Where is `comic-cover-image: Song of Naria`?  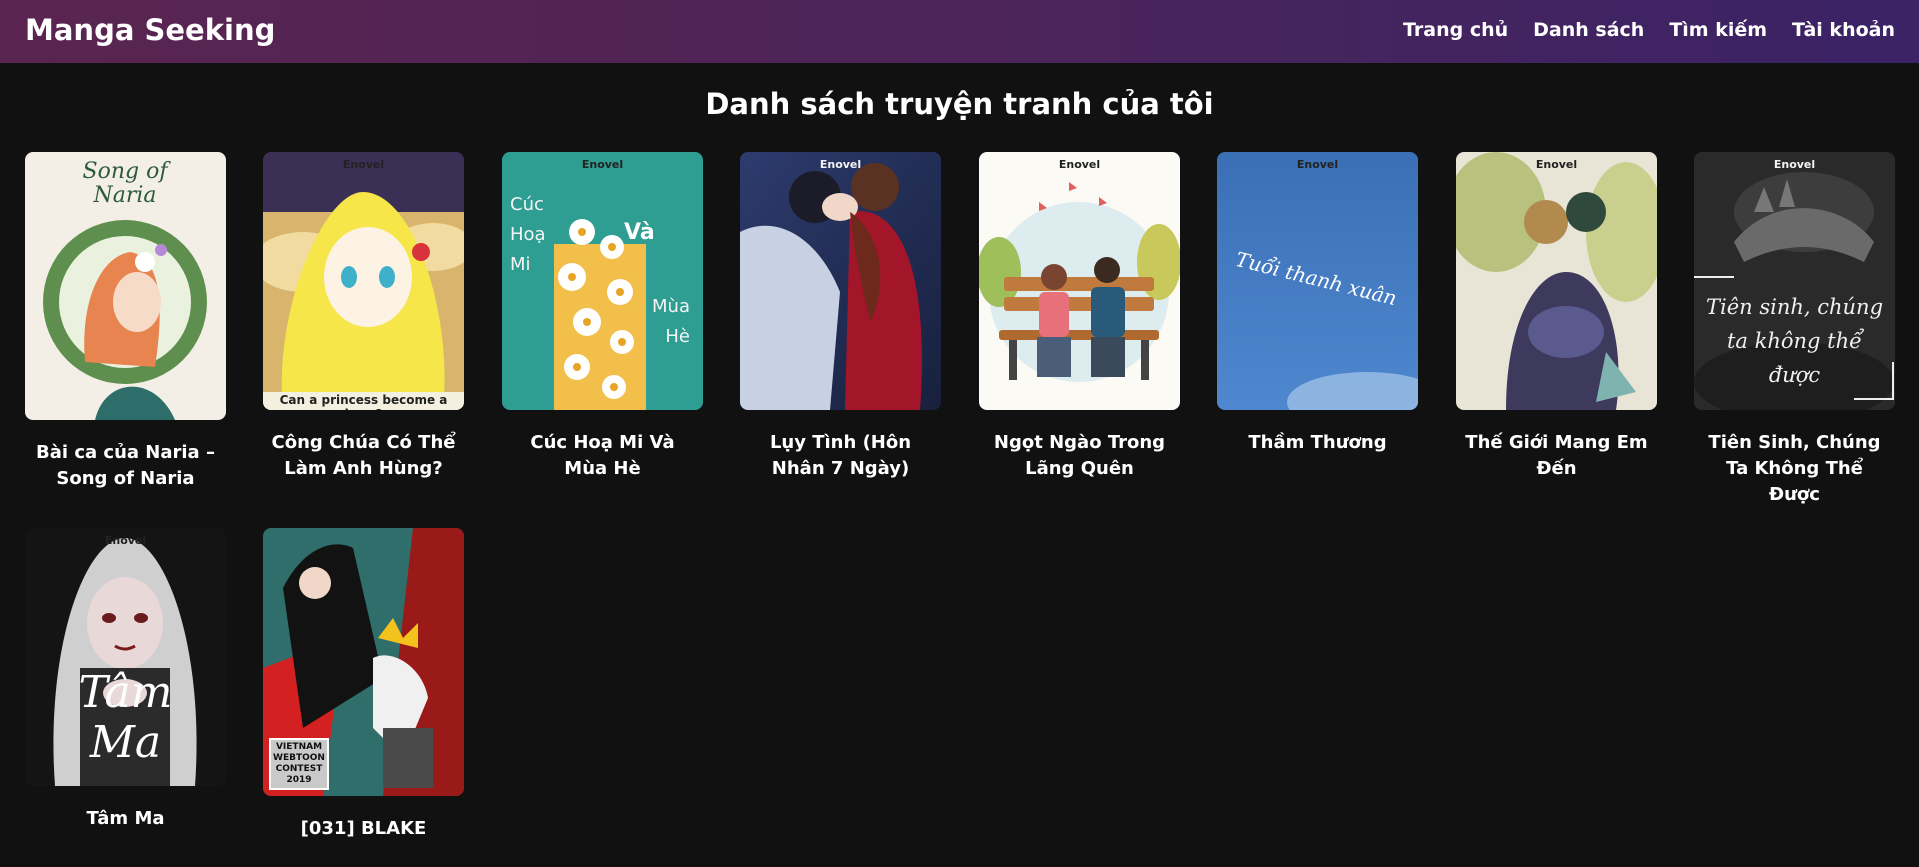
comic-cover-image: Song of Naria is located at coordinates (125, 286).